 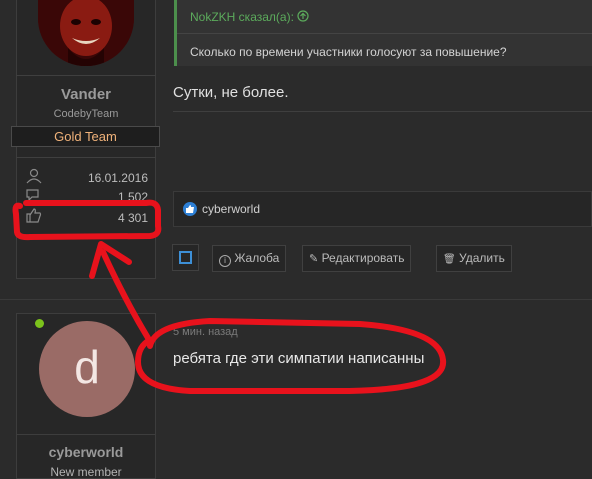 What do you see at coordinates (125, 295) in the screenshot?
I see `annotation-arrow-shaft` at bounding box center [125, 295].